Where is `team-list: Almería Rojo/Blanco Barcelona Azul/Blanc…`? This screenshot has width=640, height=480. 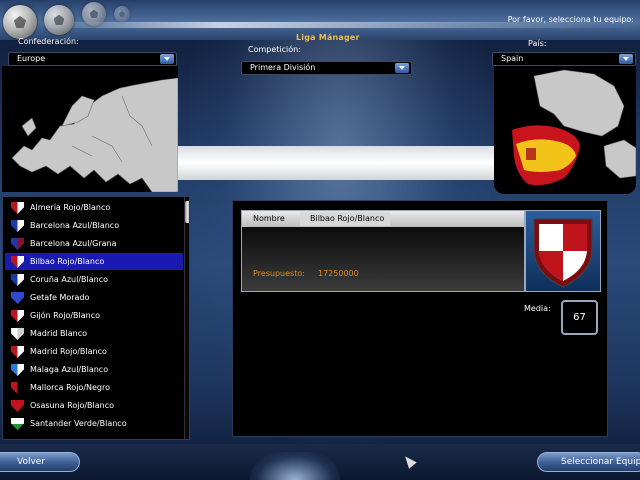 team-list: Almería Rojo/Blanco Barcelona Azul/Blanc… is located at coordinates (96, 318).